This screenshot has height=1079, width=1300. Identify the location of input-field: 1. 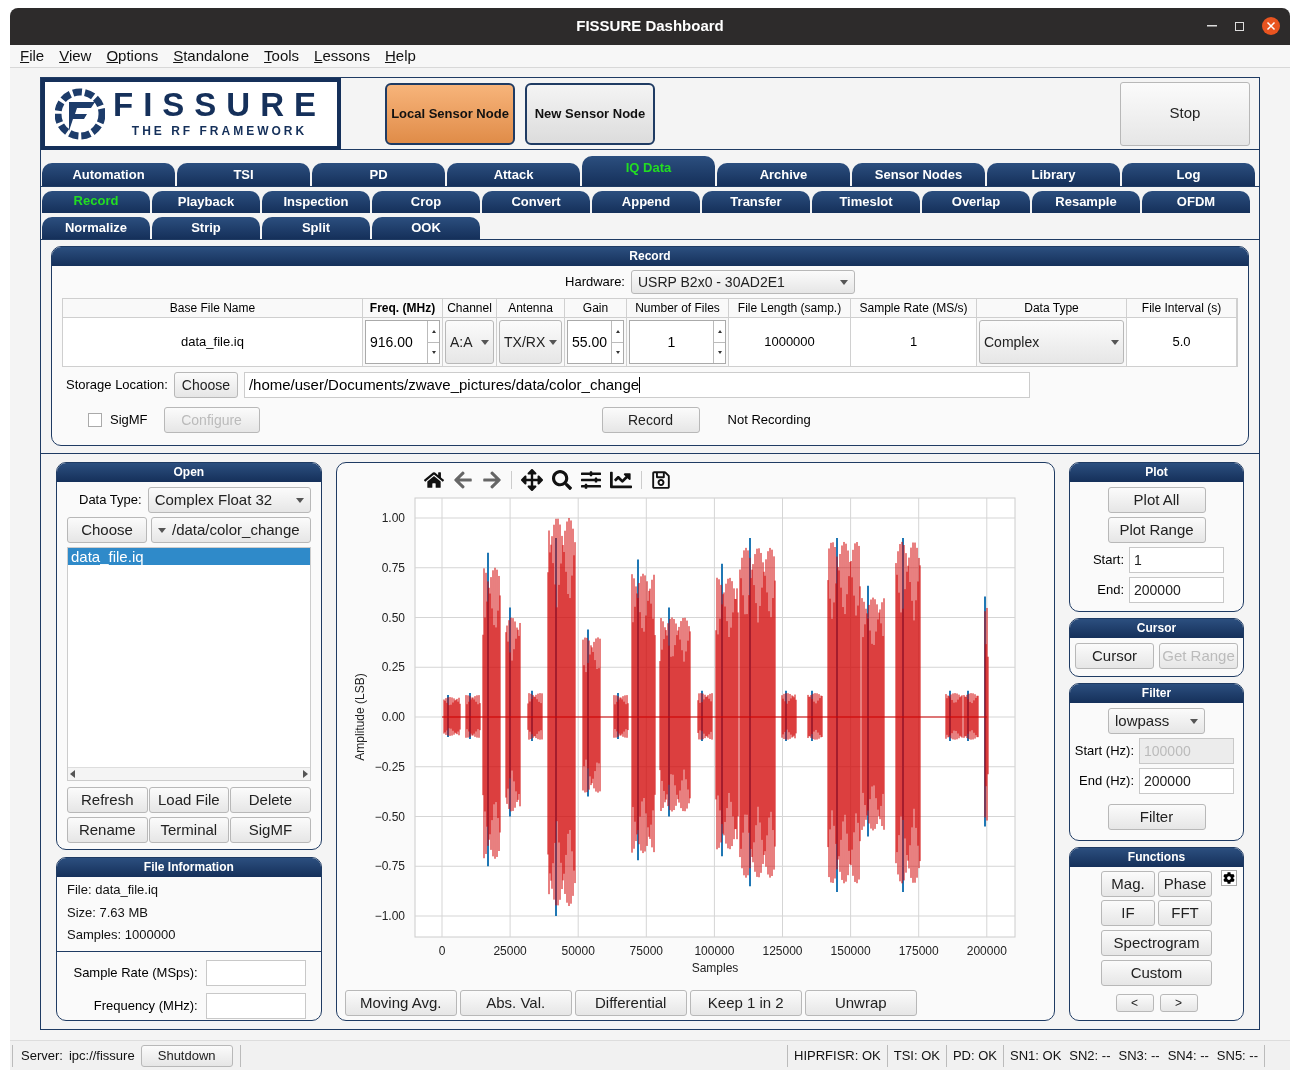
(1176, 560).